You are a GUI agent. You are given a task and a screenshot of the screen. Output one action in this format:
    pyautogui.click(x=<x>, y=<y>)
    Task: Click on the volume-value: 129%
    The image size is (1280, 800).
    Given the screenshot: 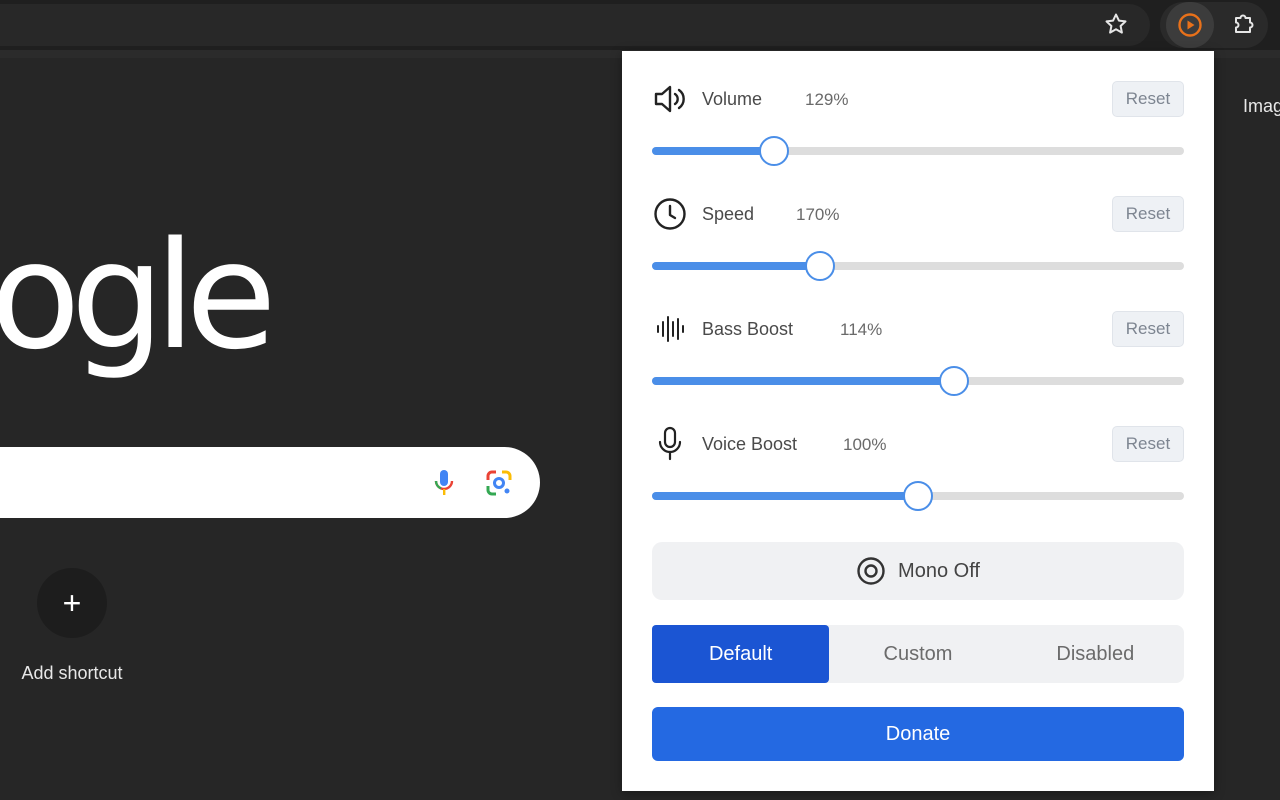 What is the action you would take?
    pyautogui.click(x=827, y=99)
    